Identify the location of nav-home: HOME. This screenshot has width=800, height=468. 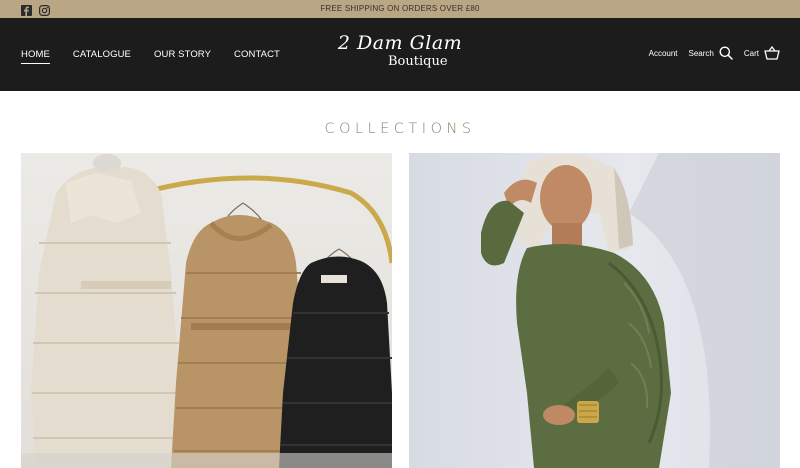
(35, 56).